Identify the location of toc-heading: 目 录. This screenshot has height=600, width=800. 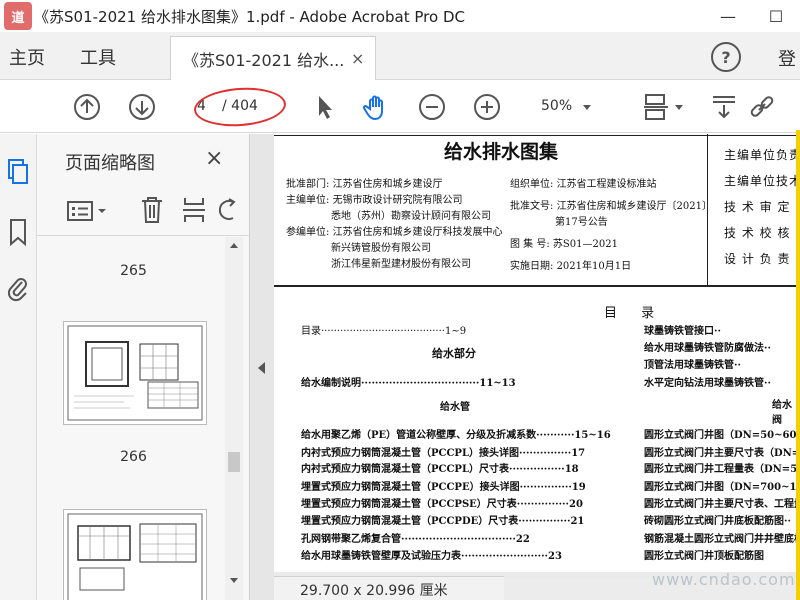
(634, 313).